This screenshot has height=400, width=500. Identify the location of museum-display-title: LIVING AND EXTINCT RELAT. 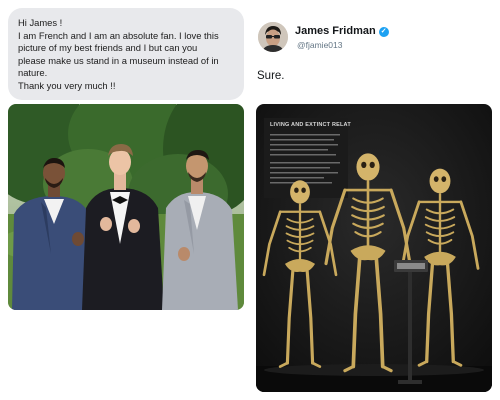
(310, 125).